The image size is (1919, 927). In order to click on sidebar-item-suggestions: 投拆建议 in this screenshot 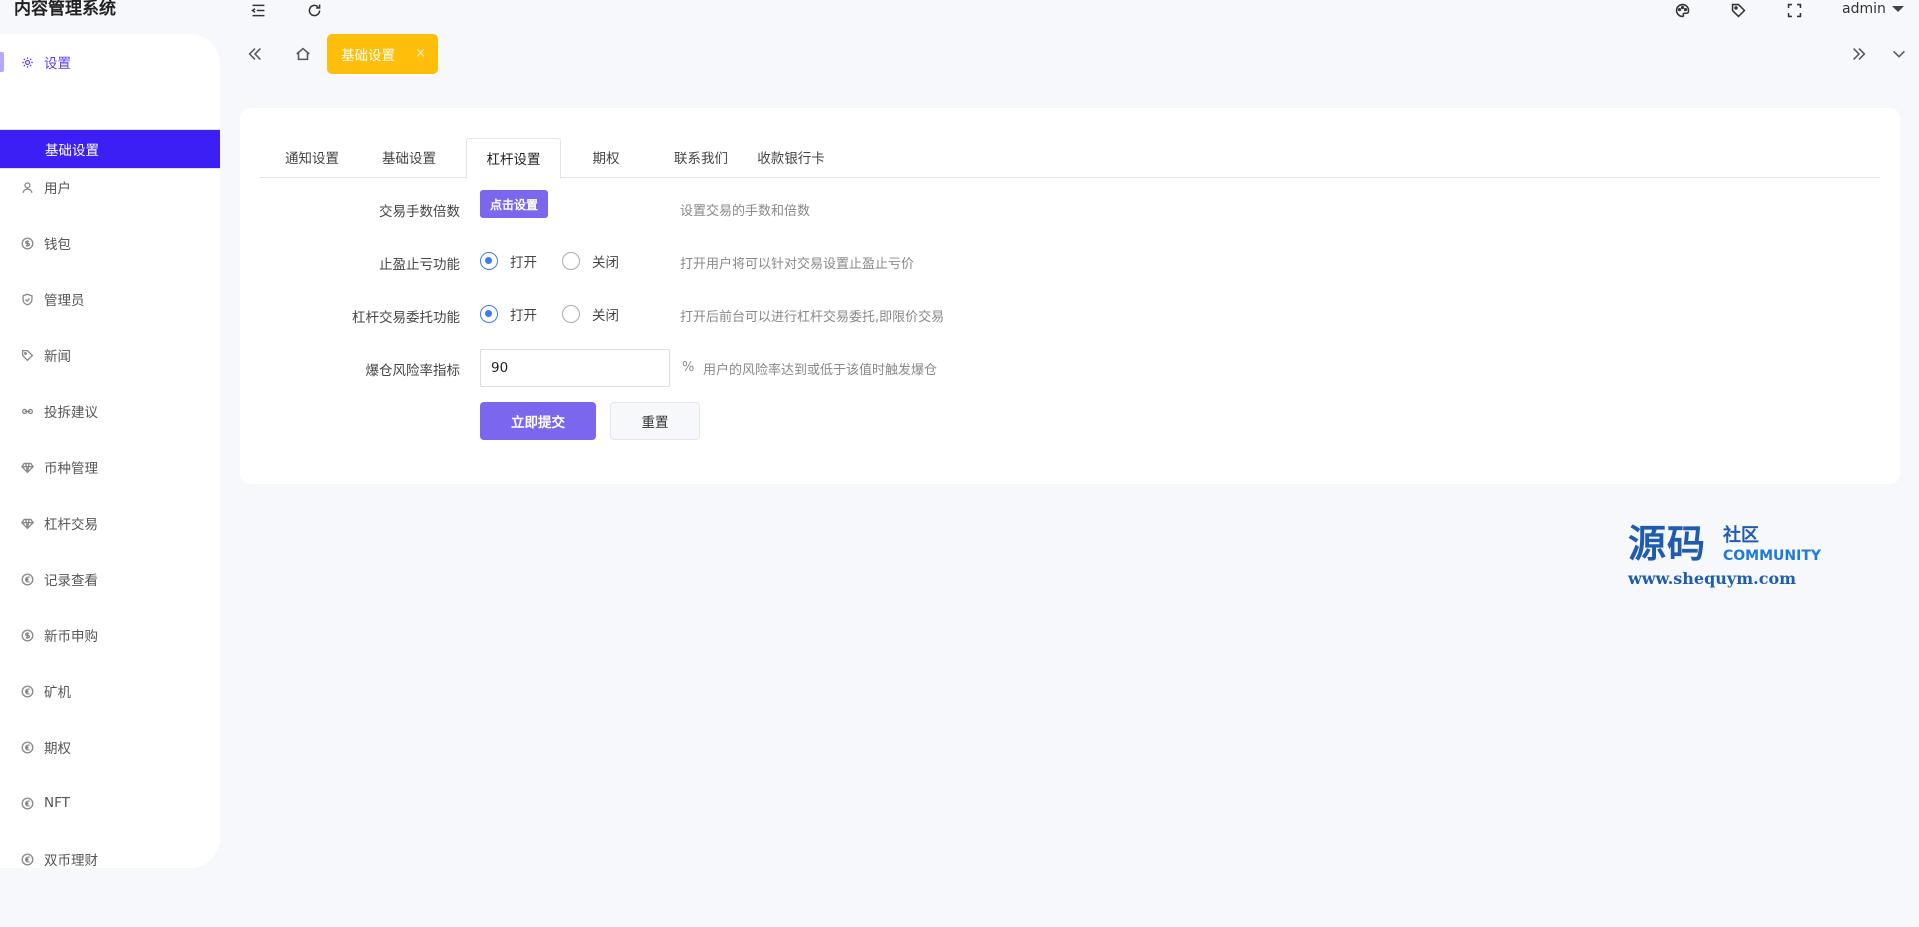, I will do `click(110, 411)`.